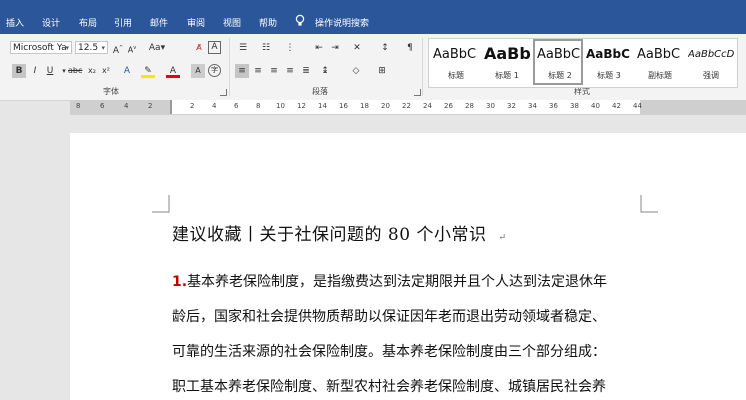  I want to click on tab-layout: 布局, so click(88, 22).